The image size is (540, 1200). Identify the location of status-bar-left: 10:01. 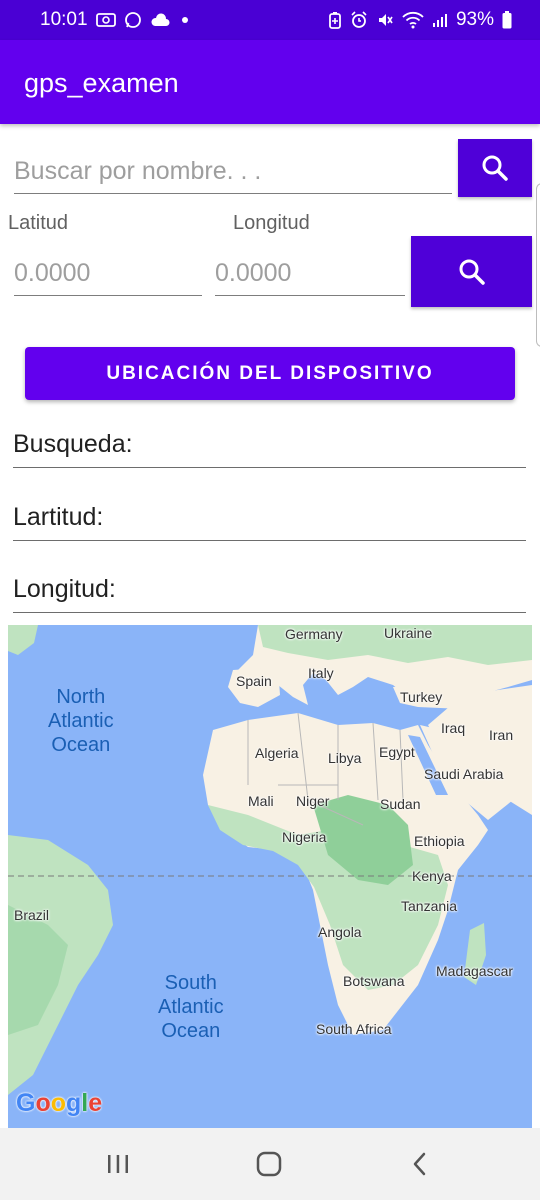
(116, 20).